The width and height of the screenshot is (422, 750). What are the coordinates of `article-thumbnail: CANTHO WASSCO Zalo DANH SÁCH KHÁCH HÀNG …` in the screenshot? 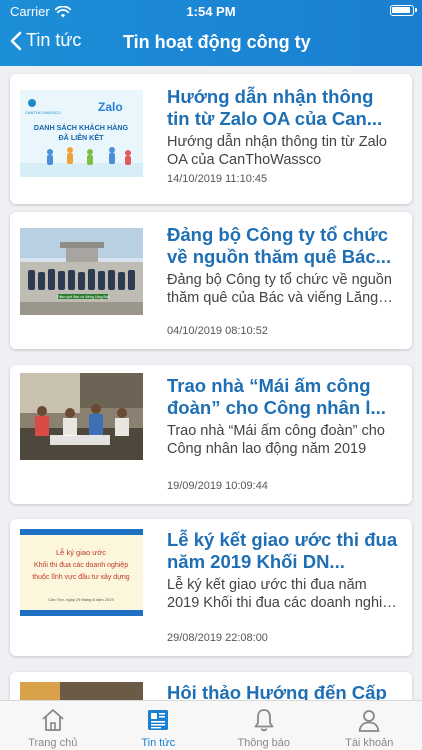 It's located at (81, 133).